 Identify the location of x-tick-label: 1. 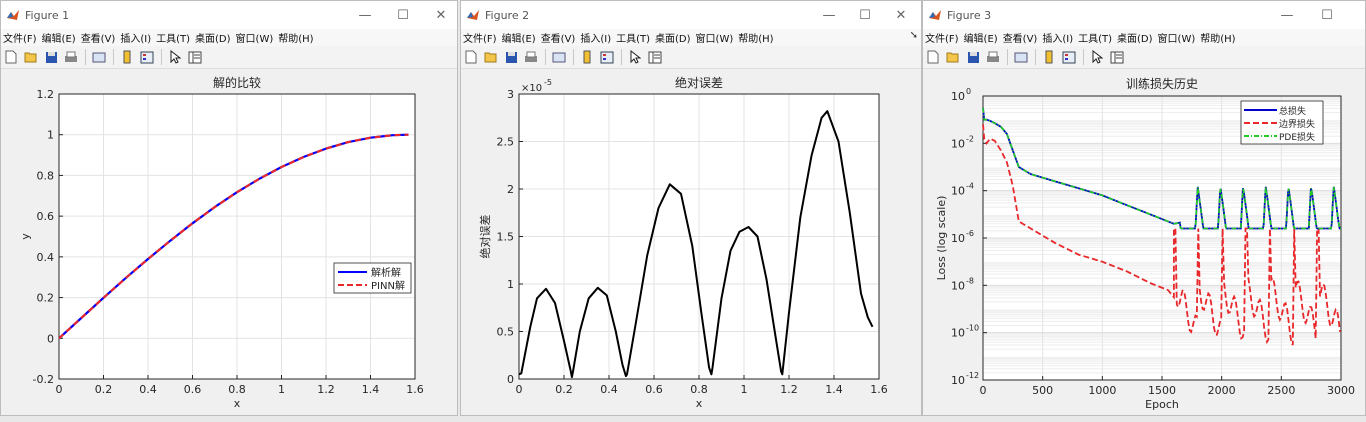
(744, 389).